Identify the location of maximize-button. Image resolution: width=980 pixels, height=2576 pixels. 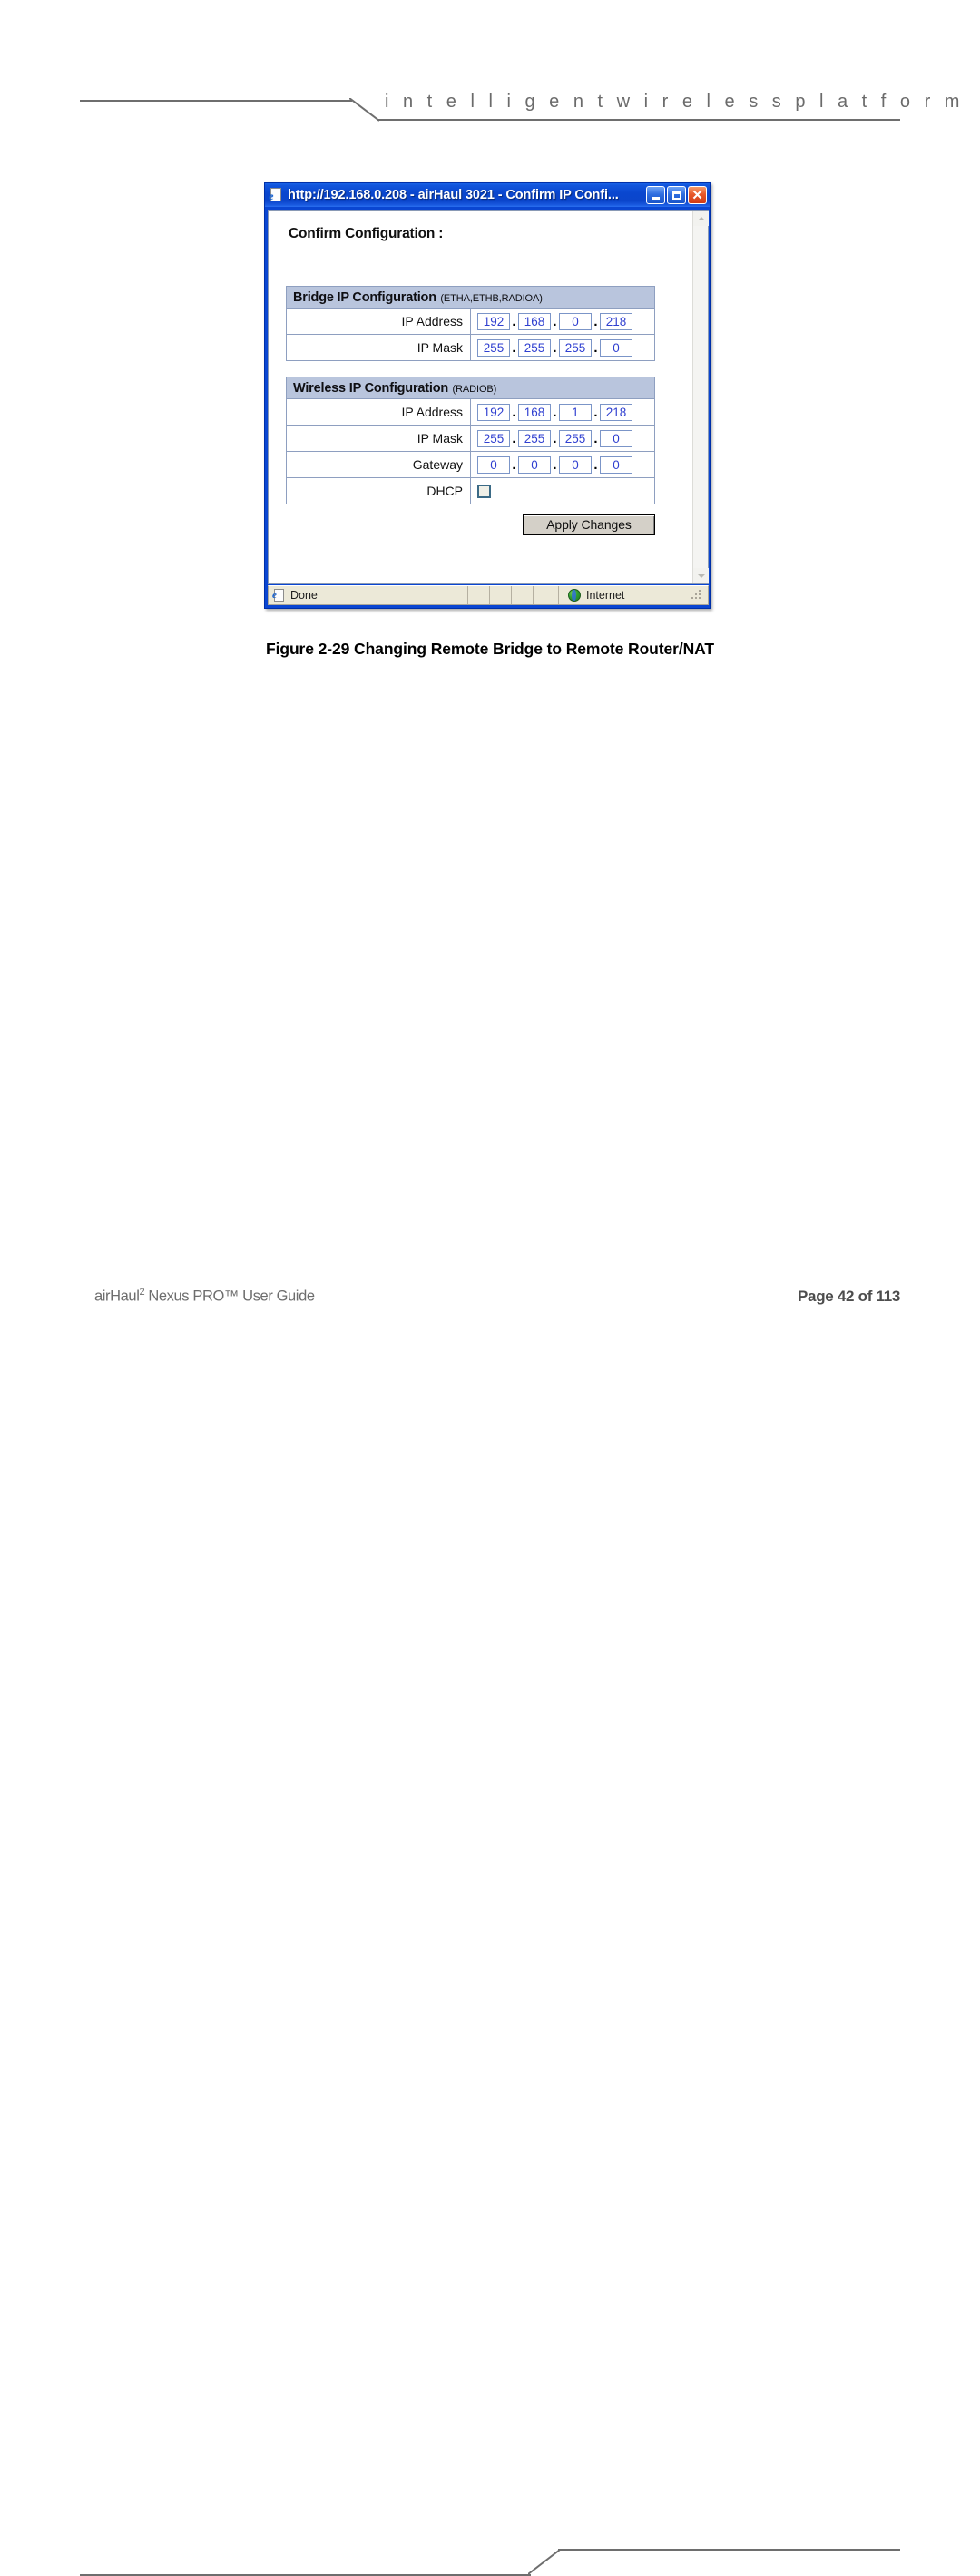
(676, 195).